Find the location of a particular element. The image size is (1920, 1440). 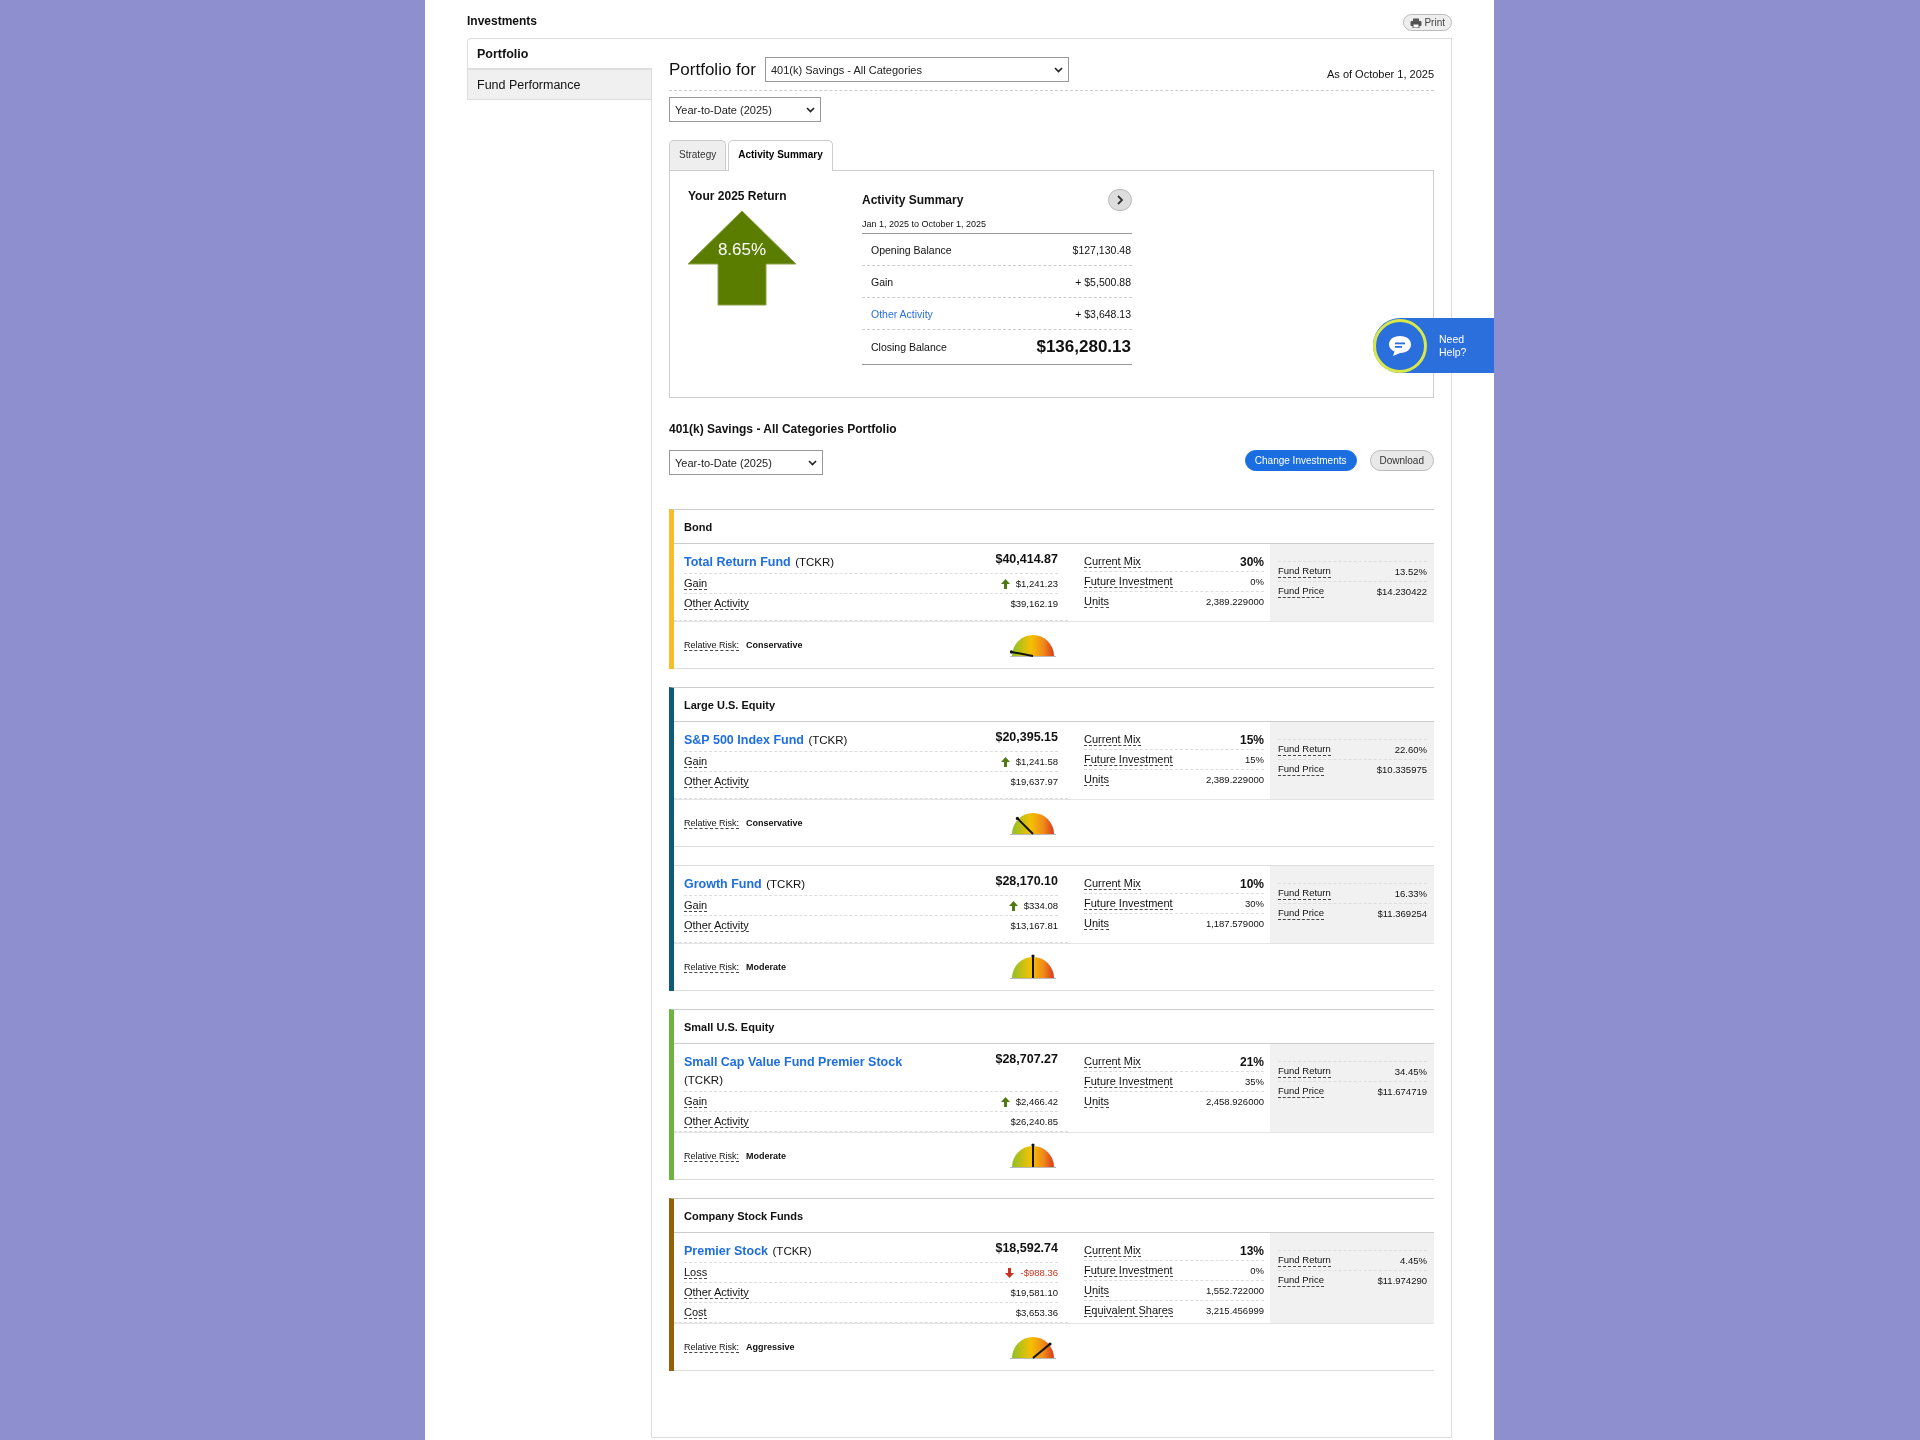

down-arrow-icon is located at coordinates (1010, 1272).